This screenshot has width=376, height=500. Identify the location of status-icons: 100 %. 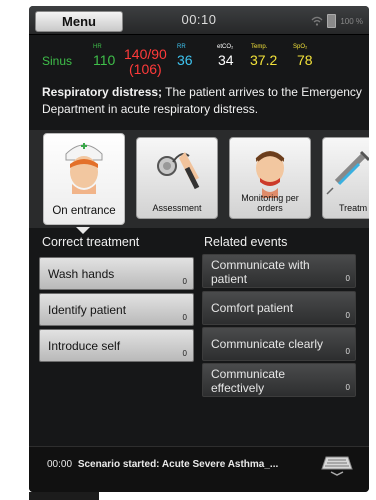
(337, 21).